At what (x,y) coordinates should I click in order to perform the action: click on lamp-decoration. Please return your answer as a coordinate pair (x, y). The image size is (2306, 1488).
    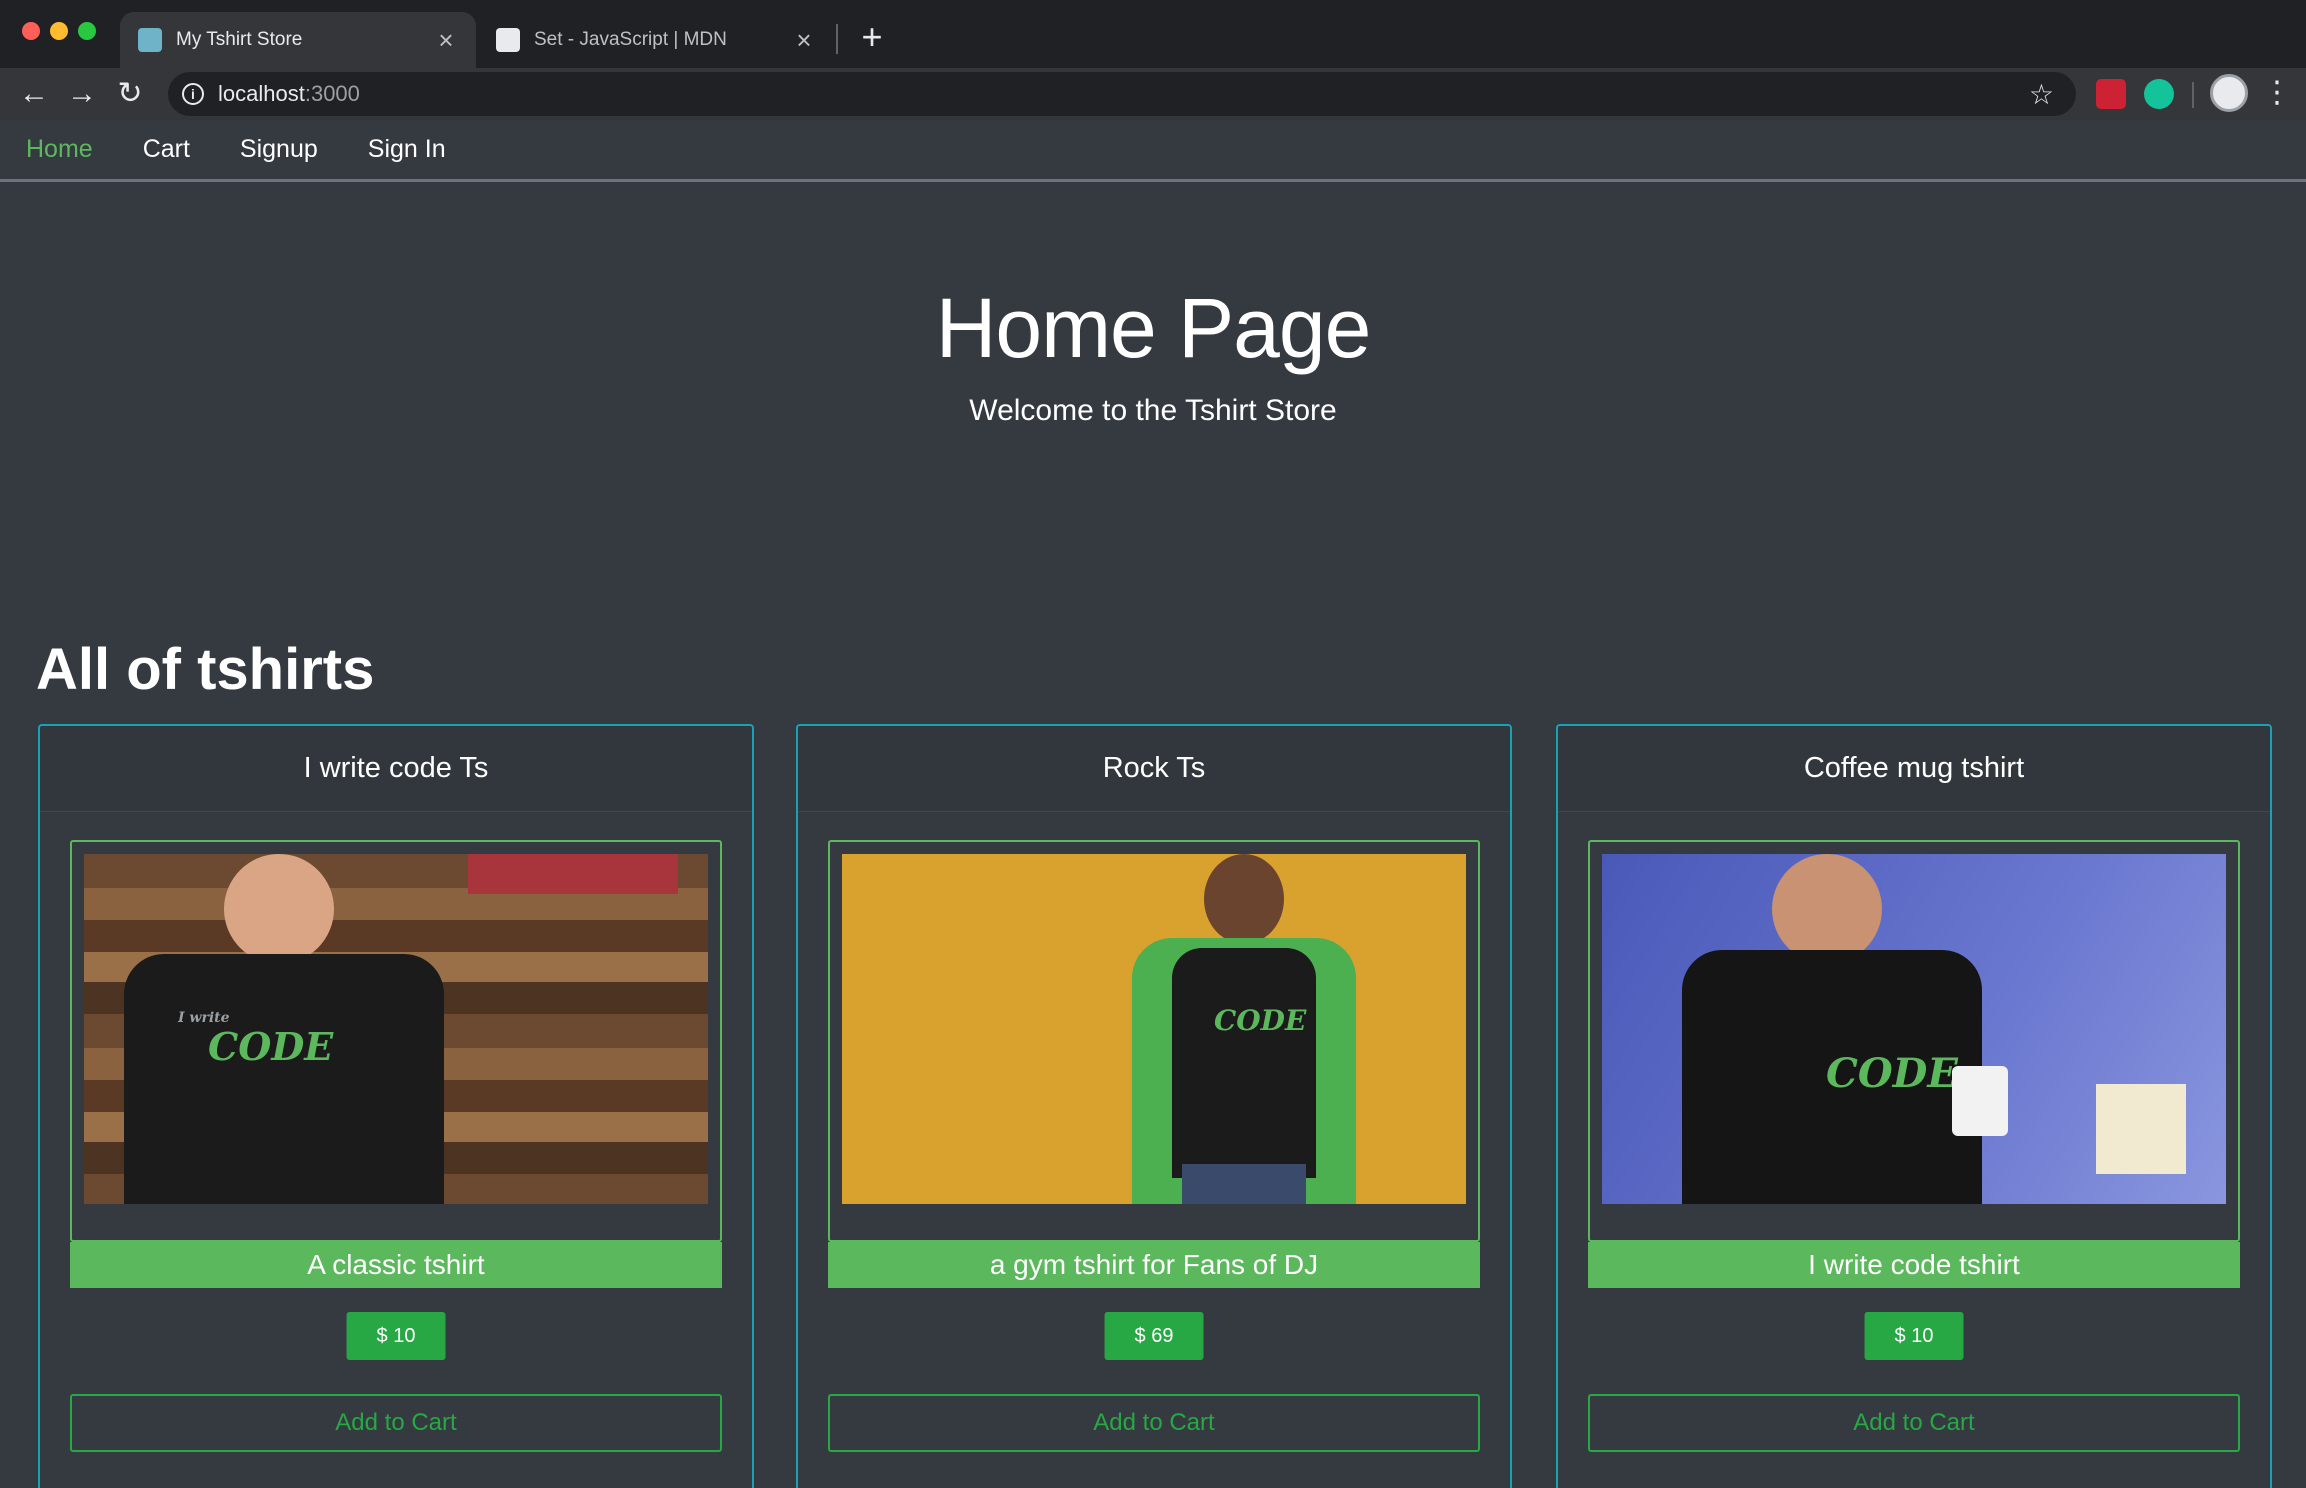
    Looking at the image, I should click on (2141, 1129).